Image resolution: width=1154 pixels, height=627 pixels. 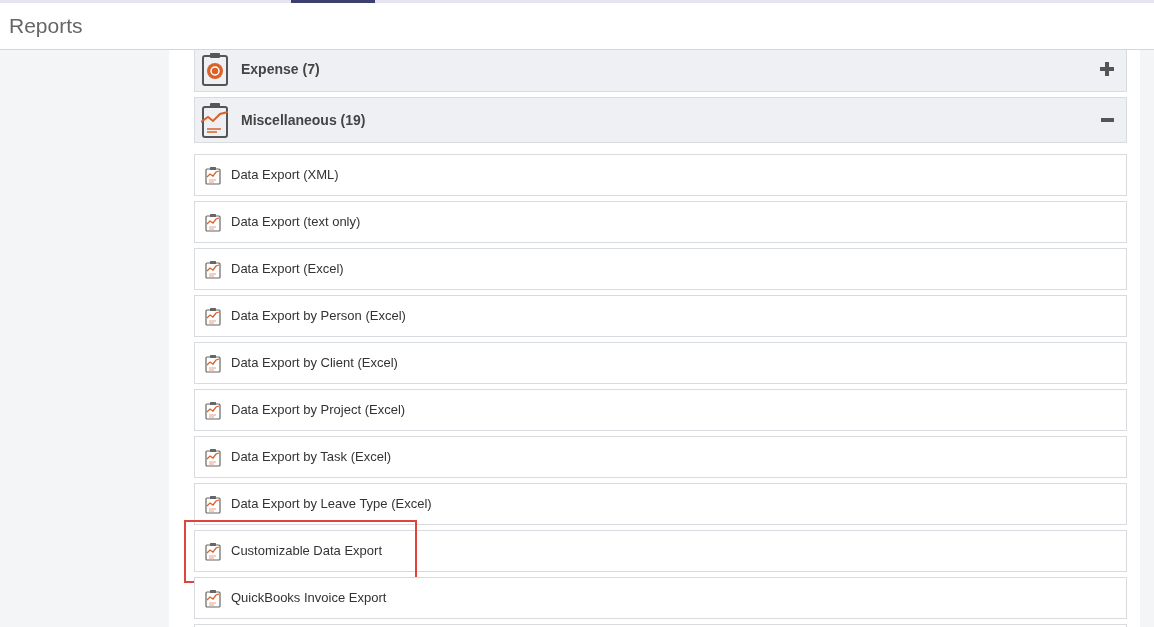 I want to click on report-item: Data Export by Client (Excel), so click(x=660, y=363).